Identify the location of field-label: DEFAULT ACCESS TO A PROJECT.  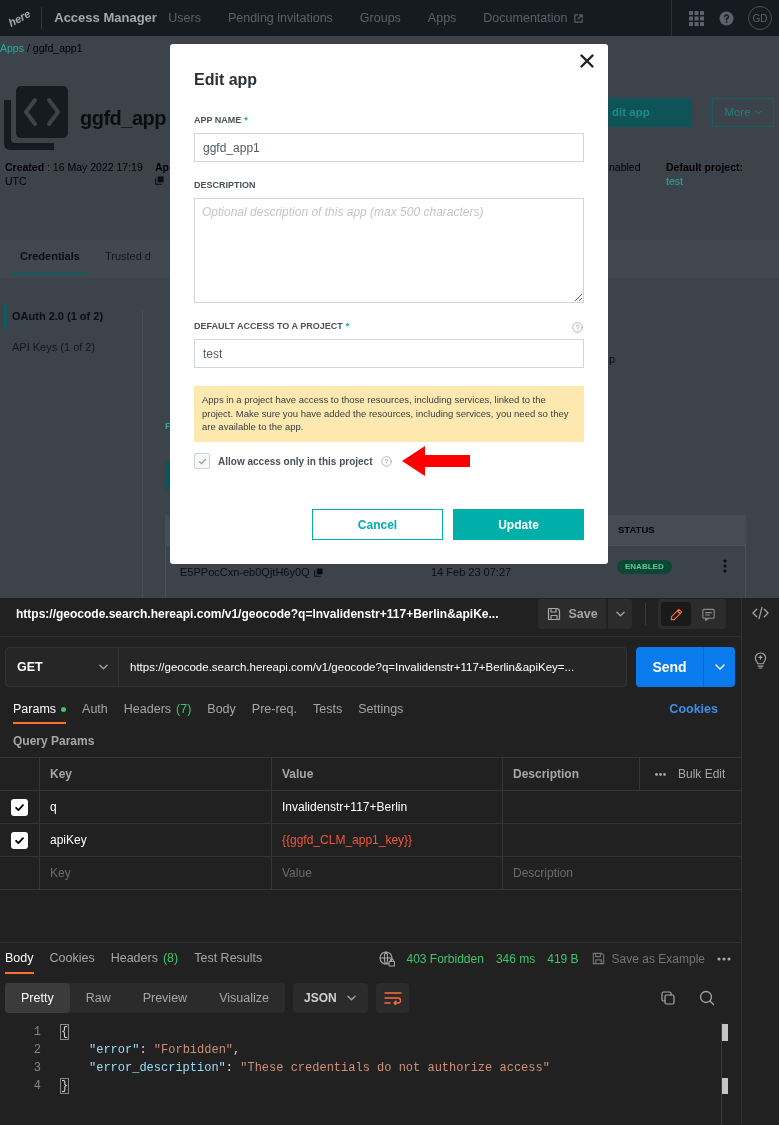
(268, 327).